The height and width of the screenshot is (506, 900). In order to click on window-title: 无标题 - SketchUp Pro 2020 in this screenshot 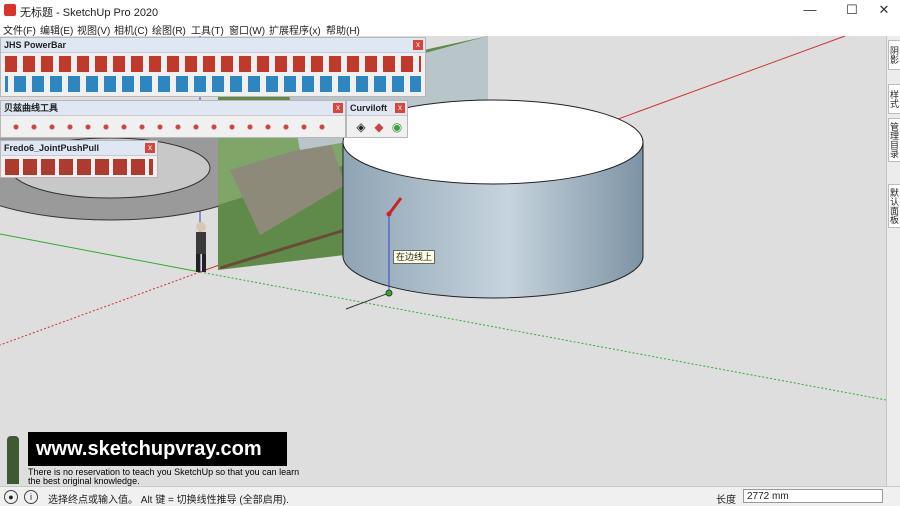, I will do `click(89, 13)`.